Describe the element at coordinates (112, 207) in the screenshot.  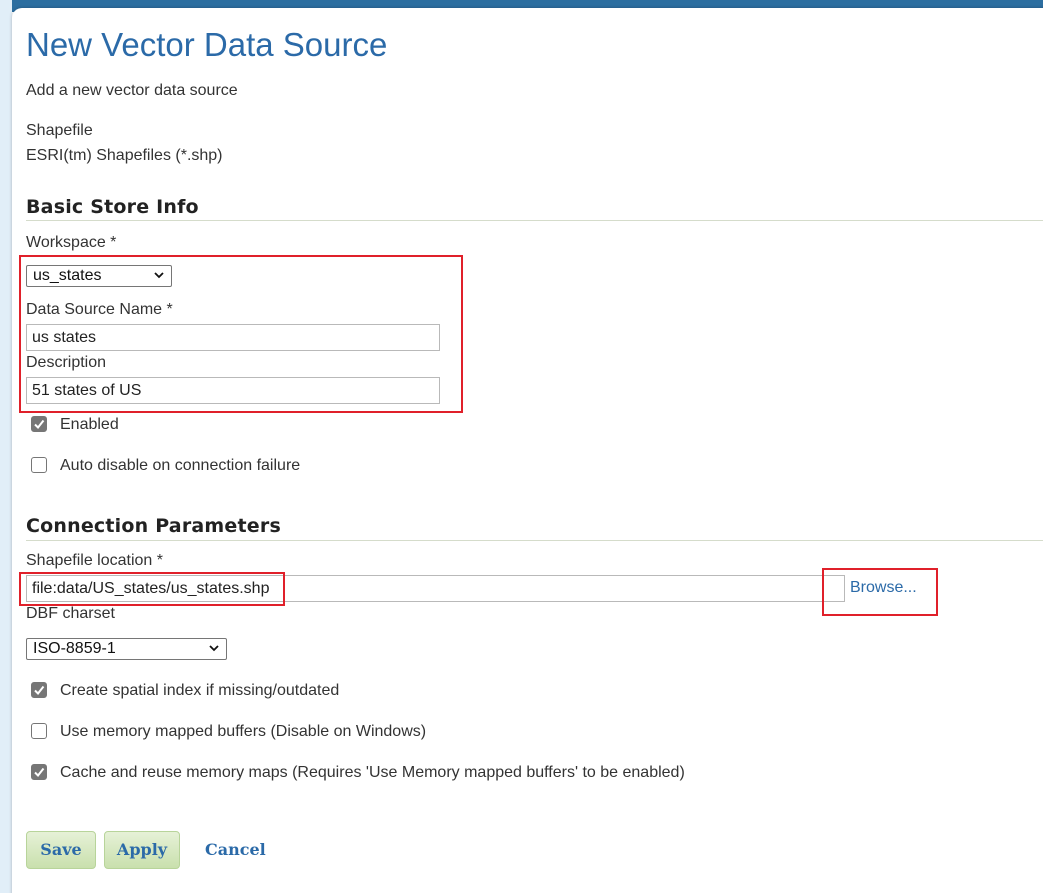
I see `section-title-basic-store-info: Basic Store Info` at that location.